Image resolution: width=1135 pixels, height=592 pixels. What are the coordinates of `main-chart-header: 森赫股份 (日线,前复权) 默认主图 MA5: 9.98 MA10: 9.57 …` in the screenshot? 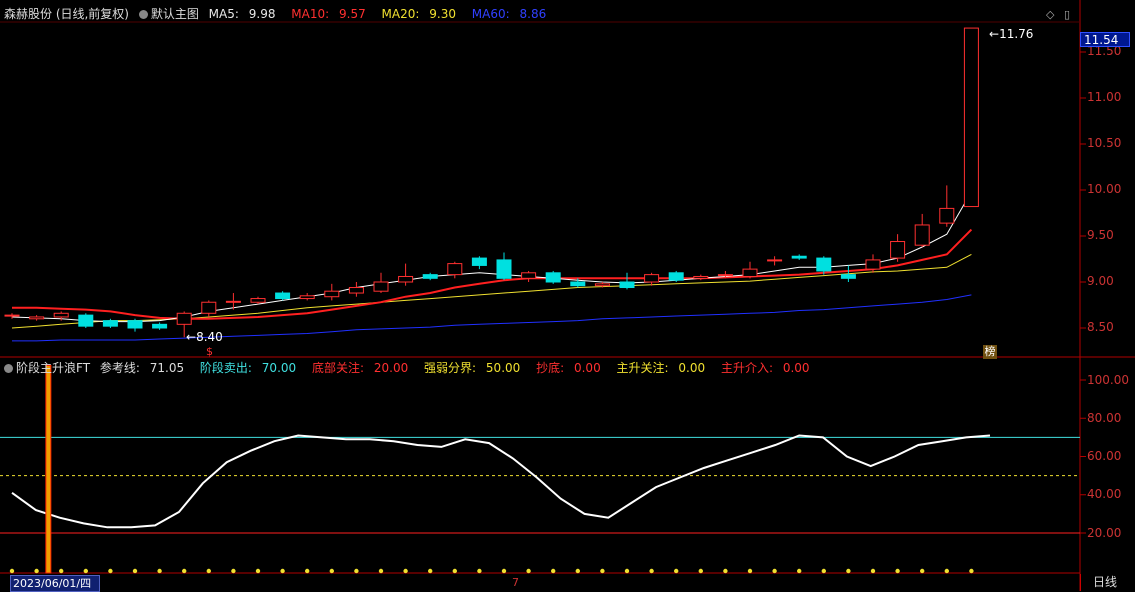 It's located at (281, 14).